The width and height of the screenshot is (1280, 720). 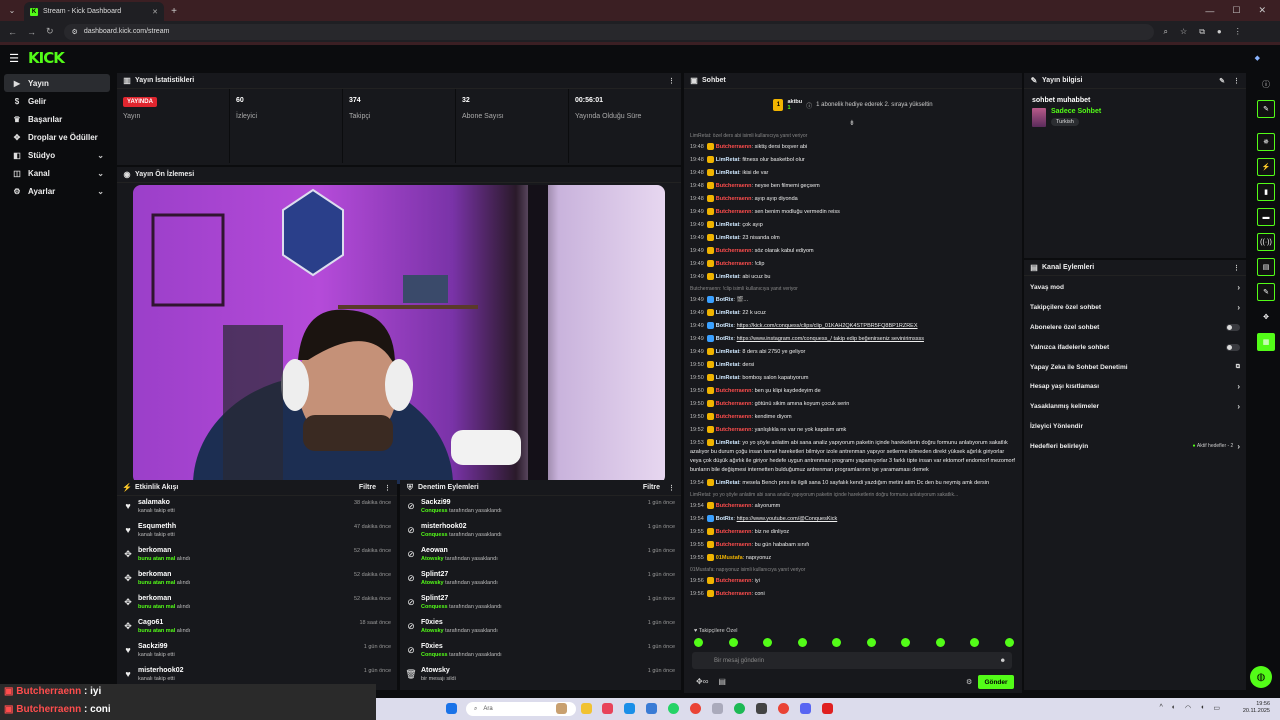 What do you see at coordinates (1266, 192) in the screenshot?
I see `rail-clip-button: ▮` at bounding box center [1266, 192].